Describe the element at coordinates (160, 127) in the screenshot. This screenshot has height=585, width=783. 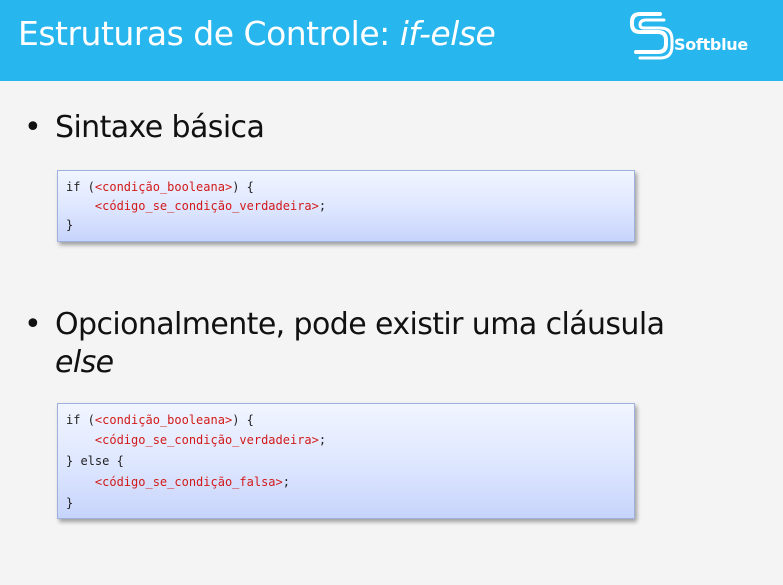
I see `bullet-text: Sintaxe básica` at that location.